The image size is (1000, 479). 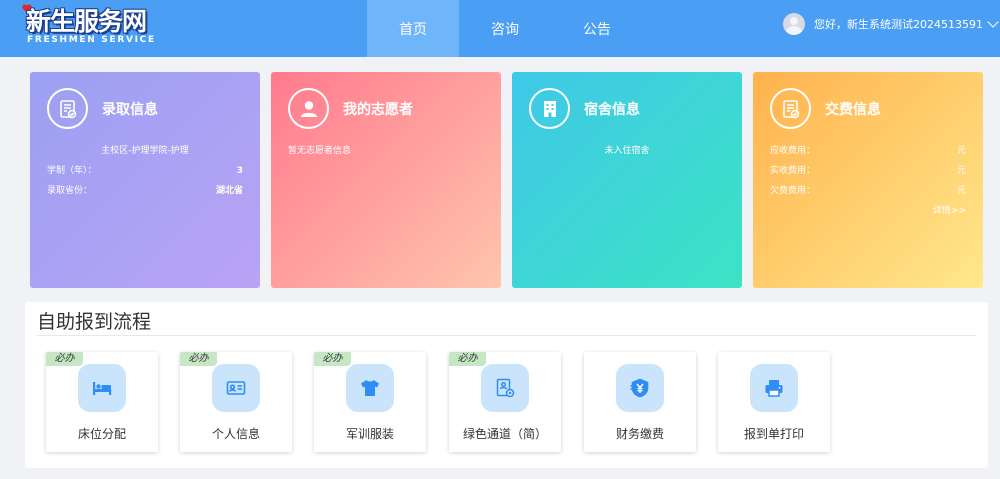 What do you see at coordinates (639, 434) in the screenshot?
I see `step-label: 财务缴费` at bounding box center [639, 434].